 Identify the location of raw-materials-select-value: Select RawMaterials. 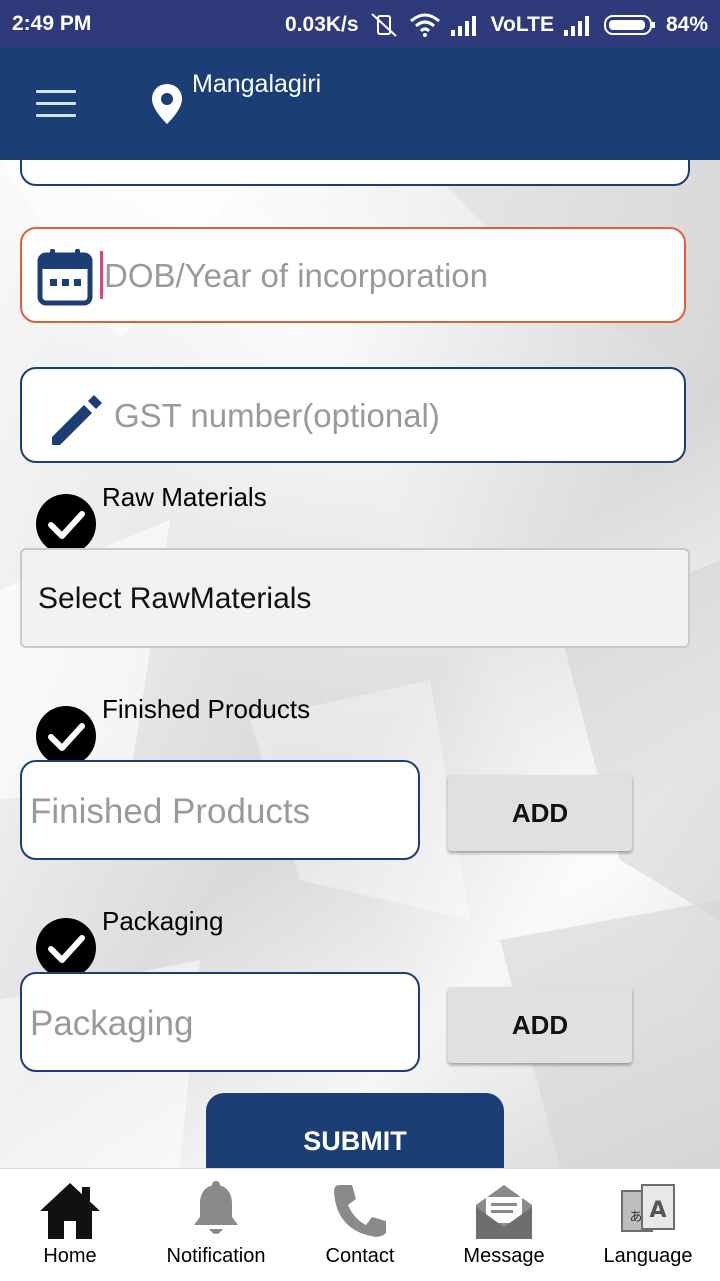
(175, 598).